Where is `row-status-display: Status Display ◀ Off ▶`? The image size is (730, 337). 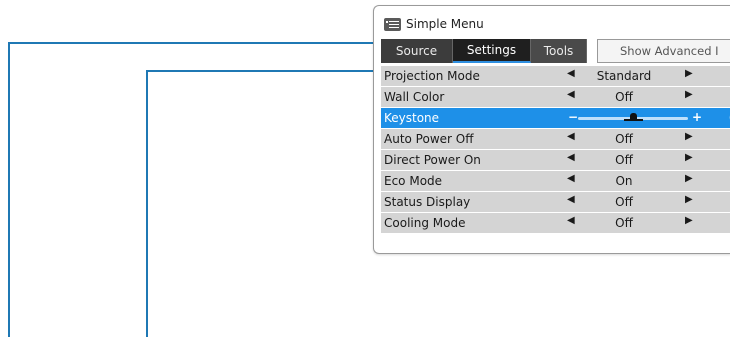
row-status-display: Status Display ◀ Off ▶ is located at coordinates (555, 202).